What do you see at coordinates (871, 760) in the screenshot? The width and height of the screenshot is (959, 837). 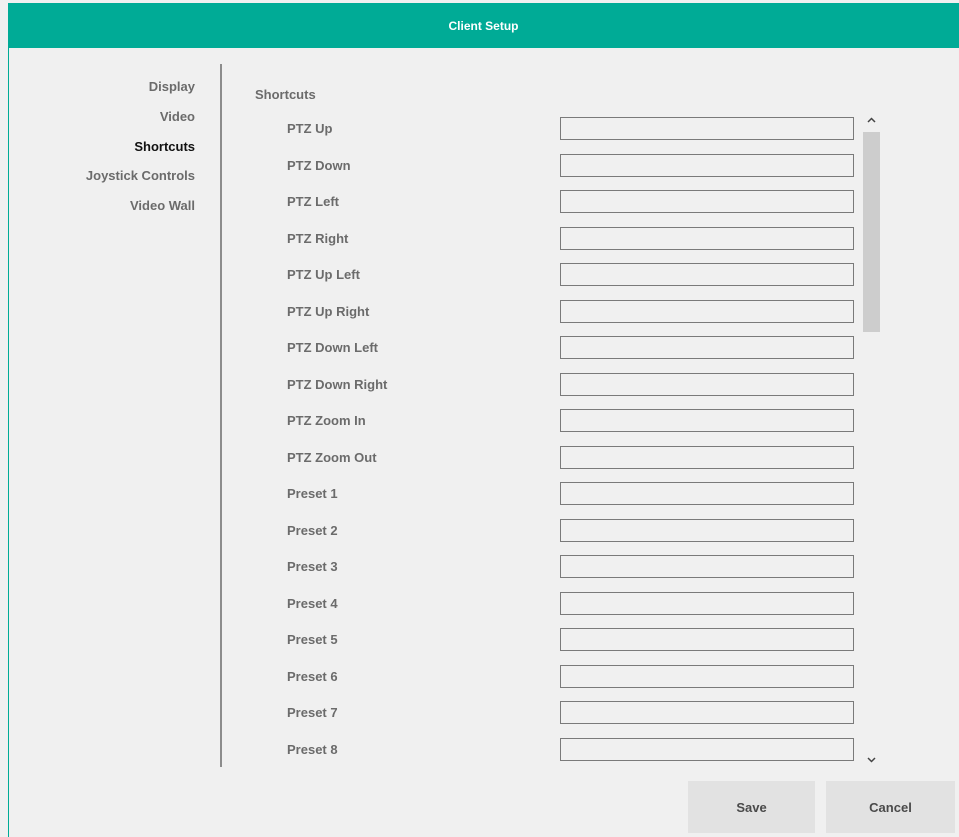 I see `chevron-down-icon` at bounding box center [871, 760].